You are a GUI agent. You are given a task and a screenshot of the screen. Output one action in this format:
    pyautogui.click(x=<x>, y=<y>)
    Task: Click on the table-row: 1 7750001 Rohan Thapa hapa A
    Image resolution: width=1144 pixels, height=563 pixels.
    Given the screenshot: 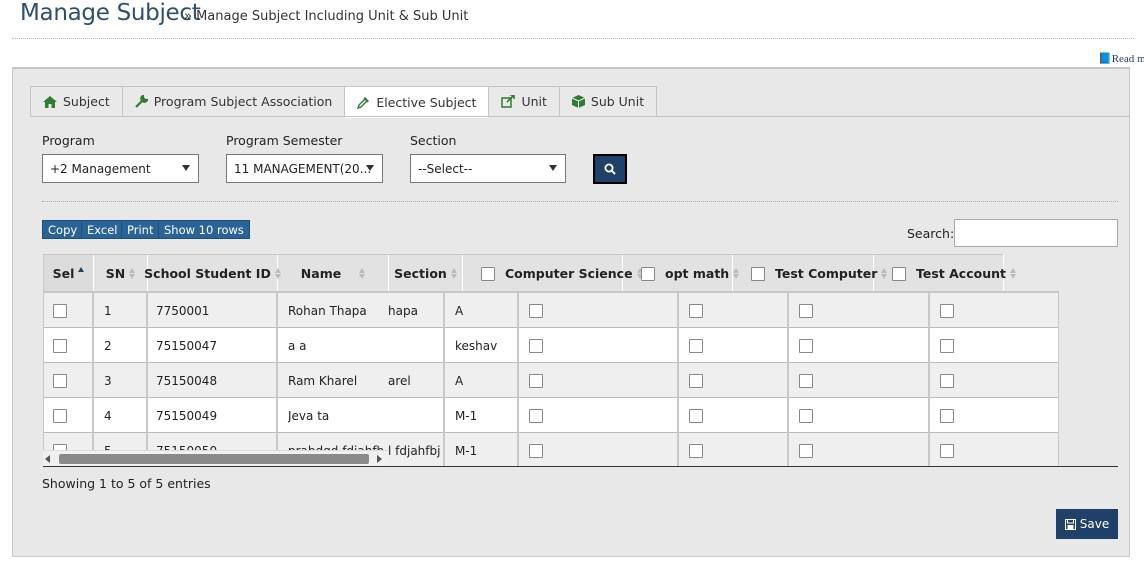 What is the action you would take?
    pyautogui.click(x=551, y=310)
    